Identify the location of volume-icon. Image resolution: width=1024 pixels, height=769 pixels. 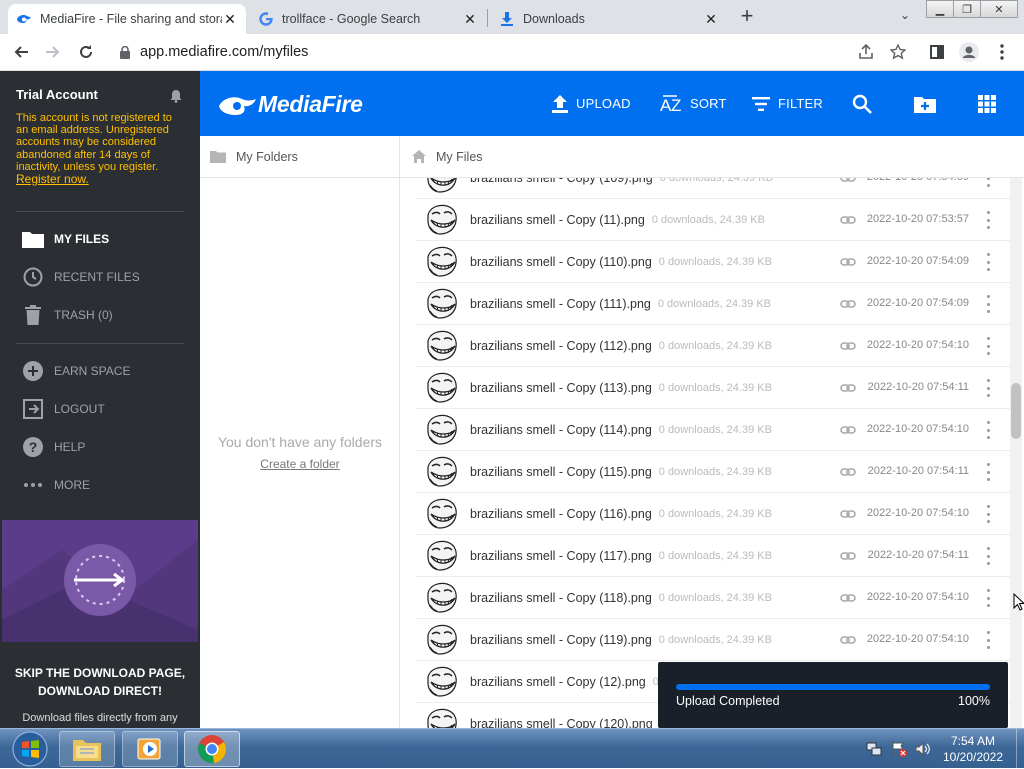
(923, 751).